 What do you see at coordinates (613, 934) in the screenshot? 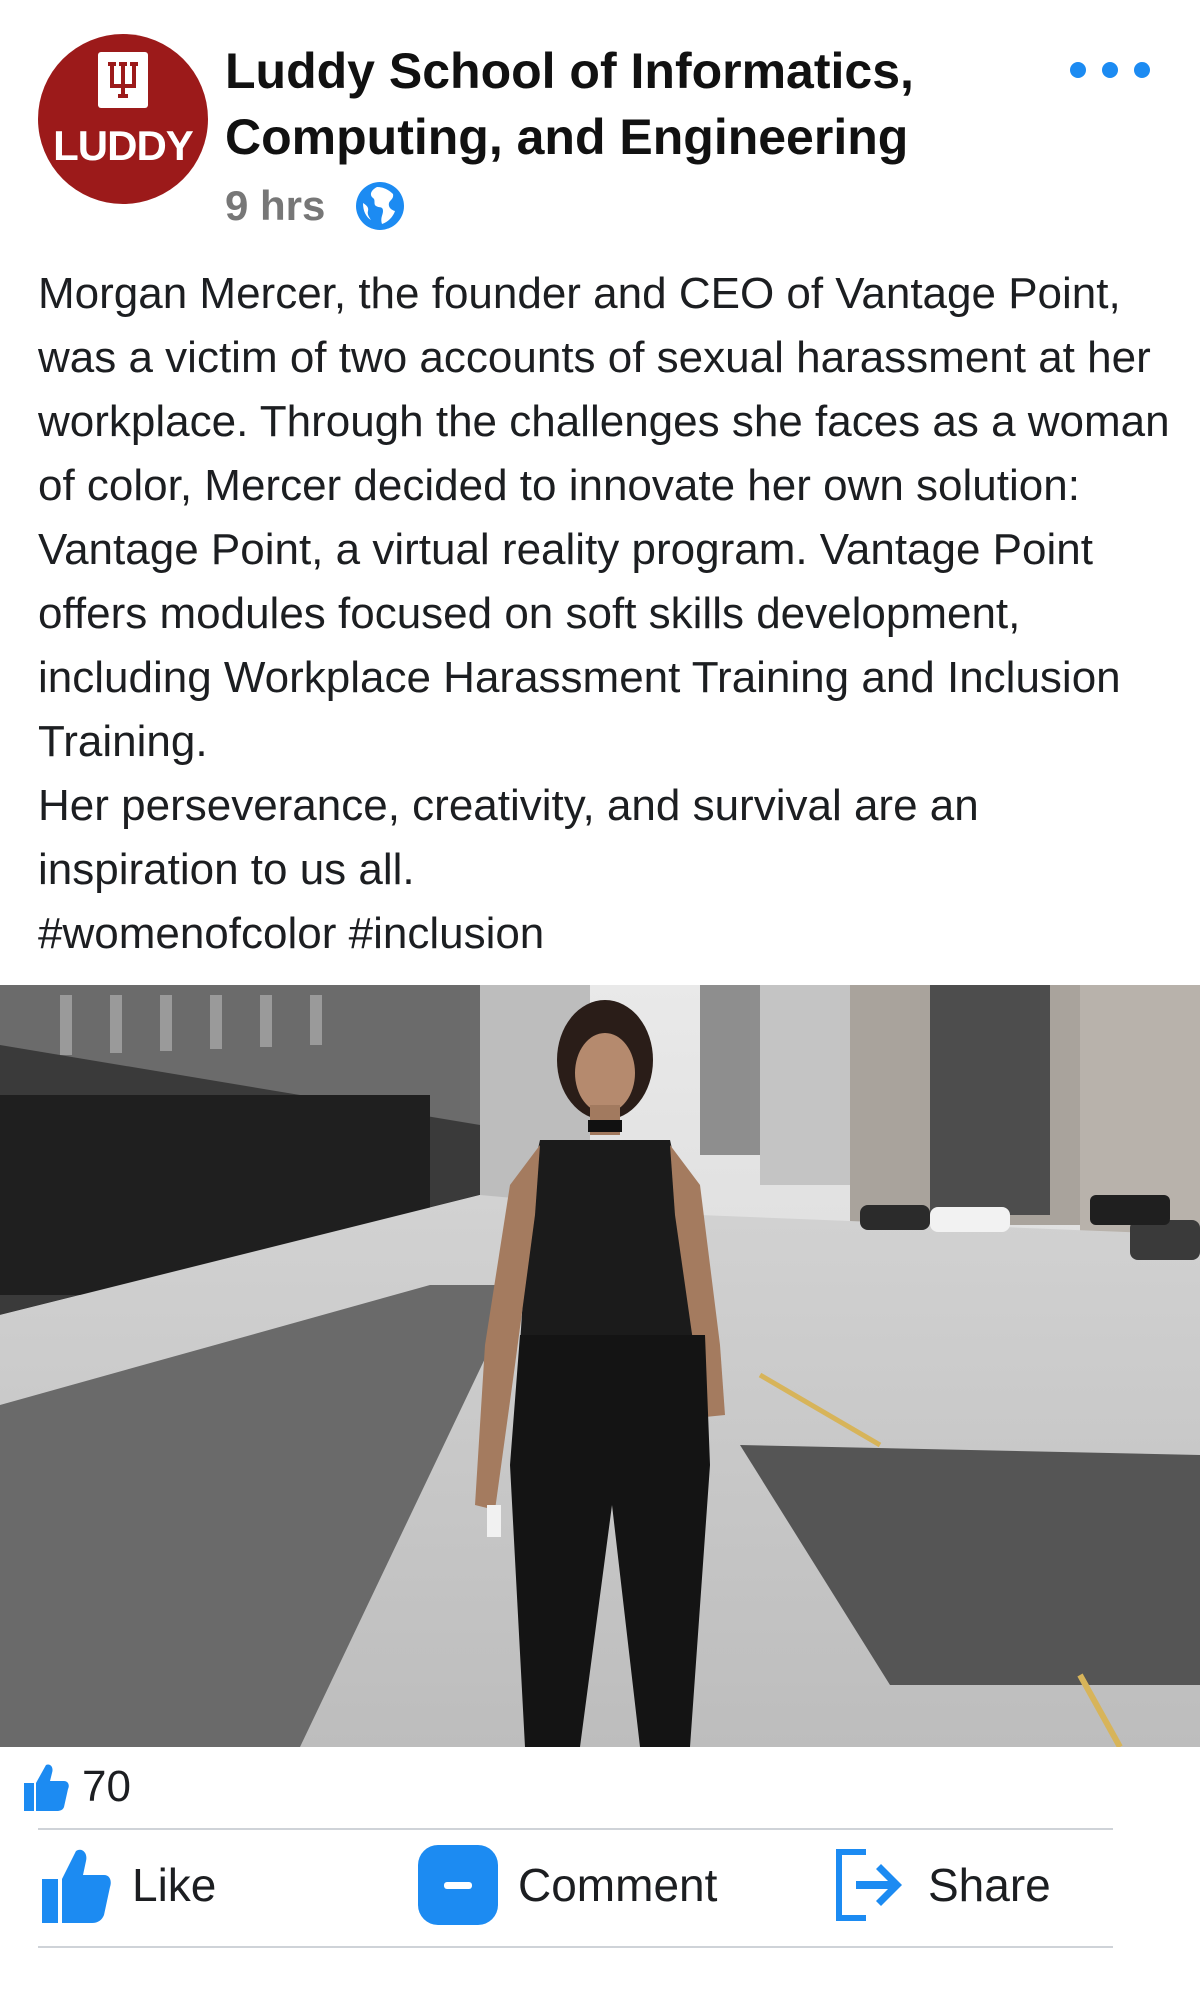
I see `post-hashtags: #womenofcolor #inclusion` at bounding box center [613, 934].